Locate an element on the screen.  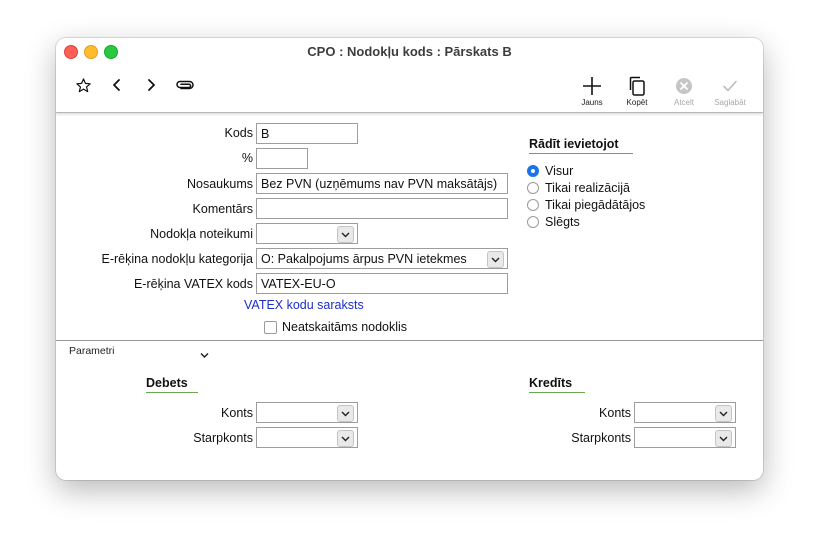
copy-button-label: Kopēt is located at coordinates (637, 102).